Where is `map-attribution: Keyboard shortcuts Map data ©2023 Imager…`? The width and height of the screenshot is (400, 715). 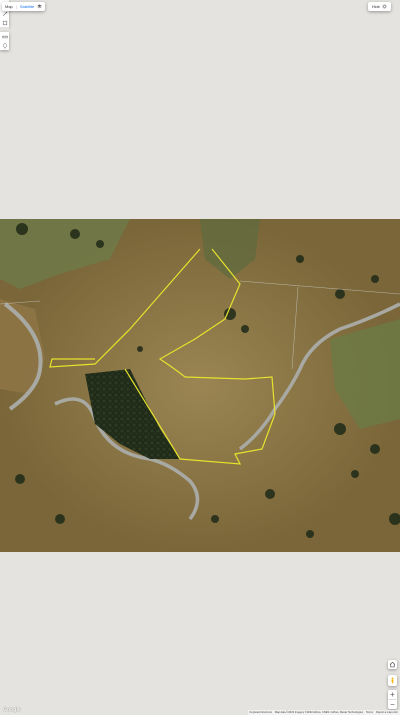
map-attribution: Keyboard shortcuts Map data ©2023 Imager… is located at coordinates (323, 712).